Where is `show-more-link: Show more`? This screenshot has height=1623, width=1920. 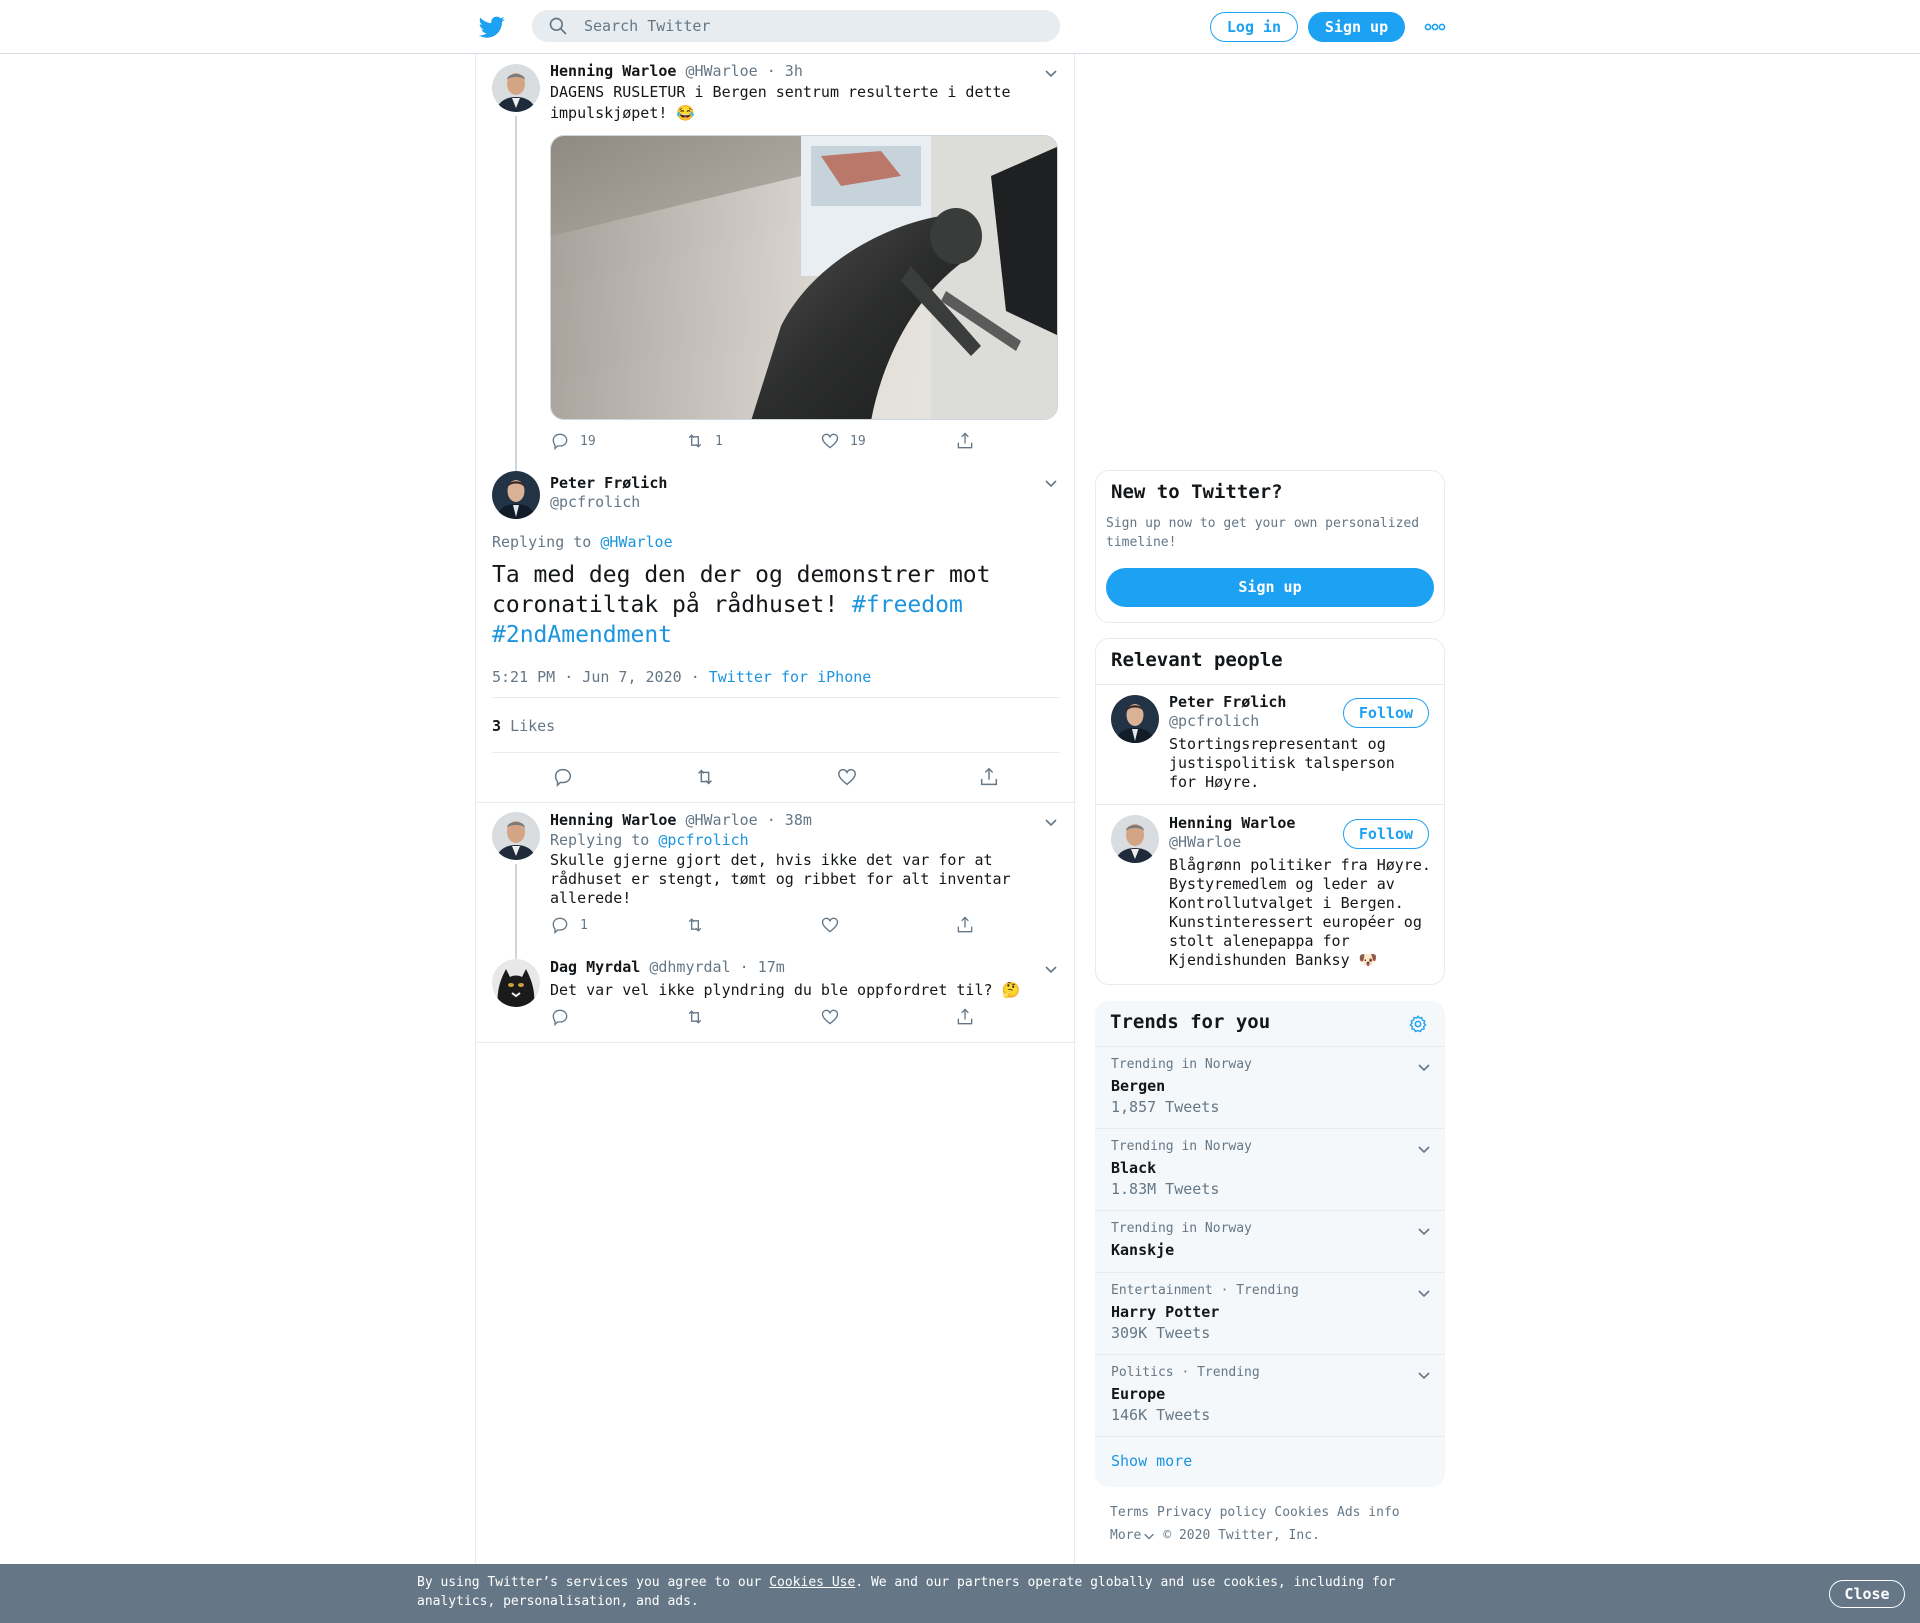
show-more-link: Show more is located at coordinates (1151, 1461).